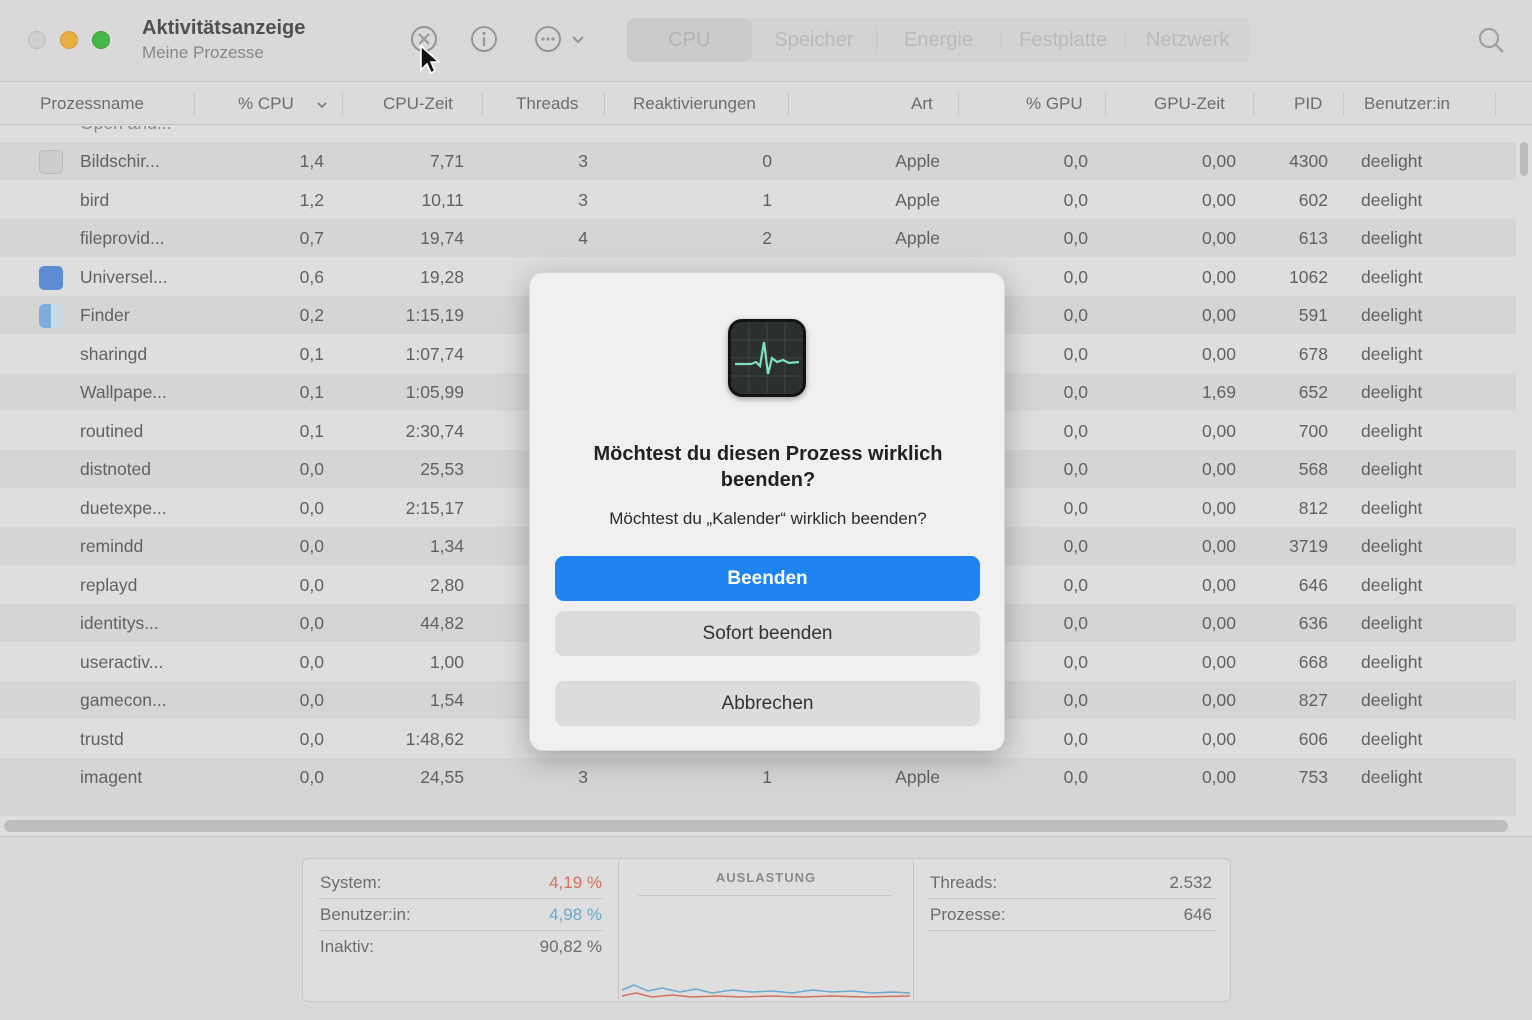  Describe the element at coordinates (768, 518) in the screenshot. I see `dialog-message: Möchtest du „Kalender“ wirklich beenden?` at that location.